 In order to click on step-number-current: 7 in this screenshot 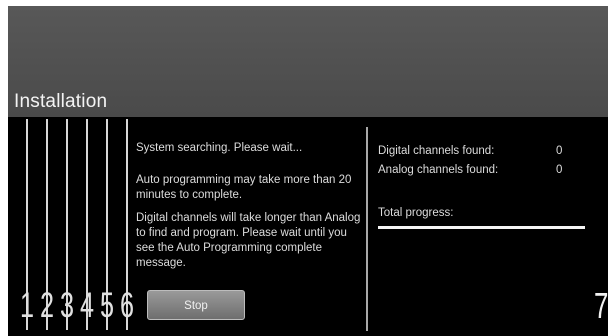, I will do `click(601, 305)`.